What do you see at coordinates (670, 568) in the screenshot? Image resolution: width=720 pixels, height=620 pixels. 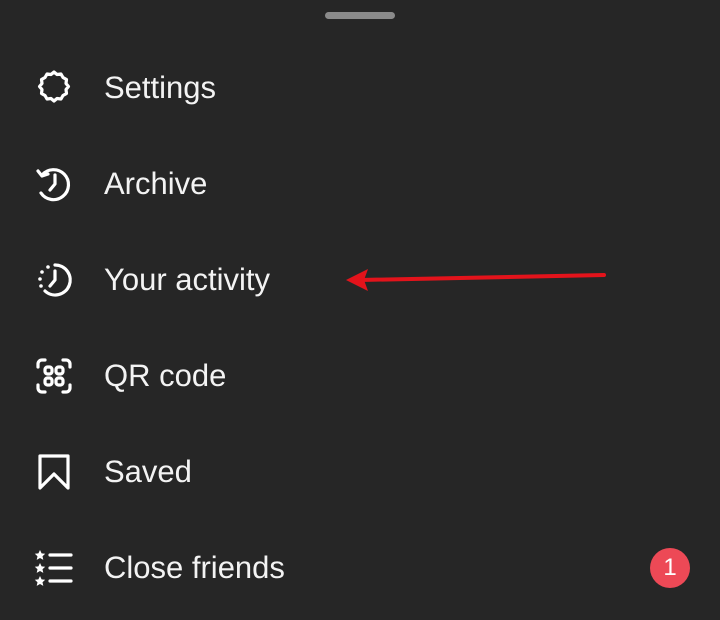 I see `notification-badge: 1` at bounding box center [670, 568].